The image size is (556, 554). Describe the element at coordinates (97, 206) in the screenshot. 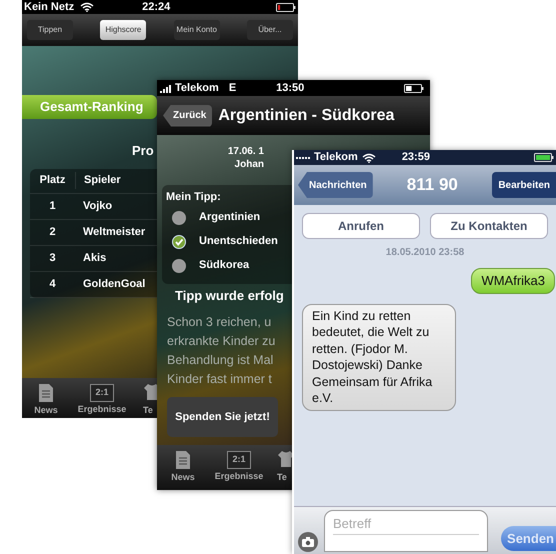

I see `table-cell-text: Vojko` at that location.